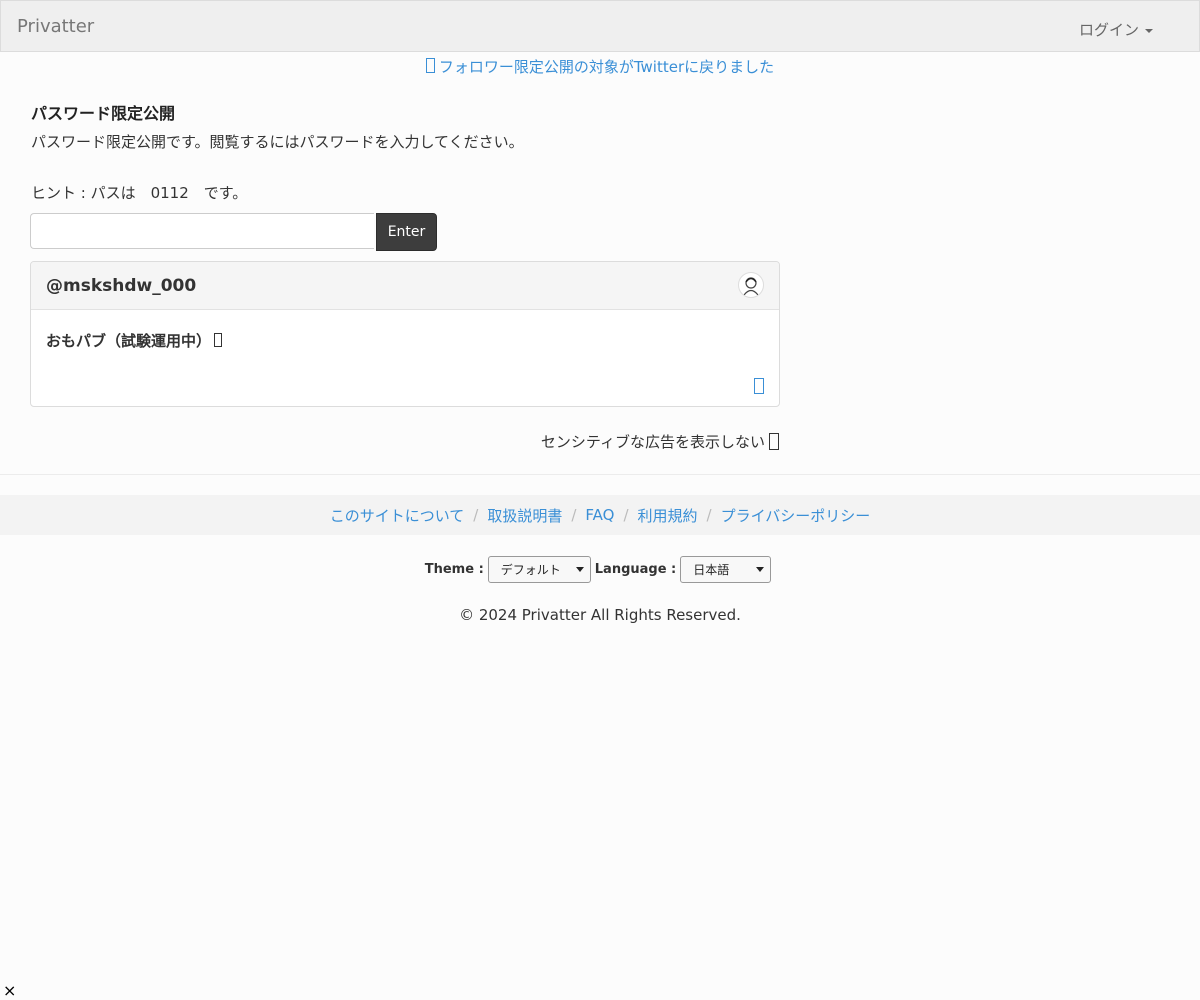  What do you see at coordinates (600, 474) in the screenshot?
I see `divider` at bounding box center [600, 474].